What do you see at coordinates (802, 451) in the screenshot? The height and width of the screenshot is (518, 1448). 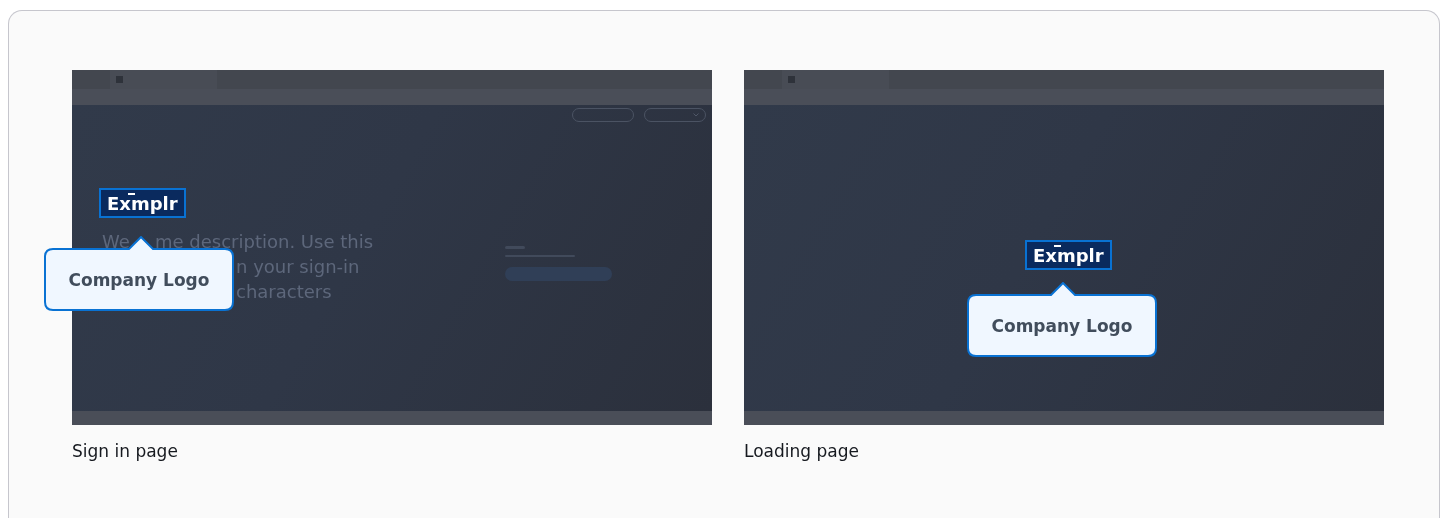 I see `figure-caption: Loading page` at bounding box center [802, 451].